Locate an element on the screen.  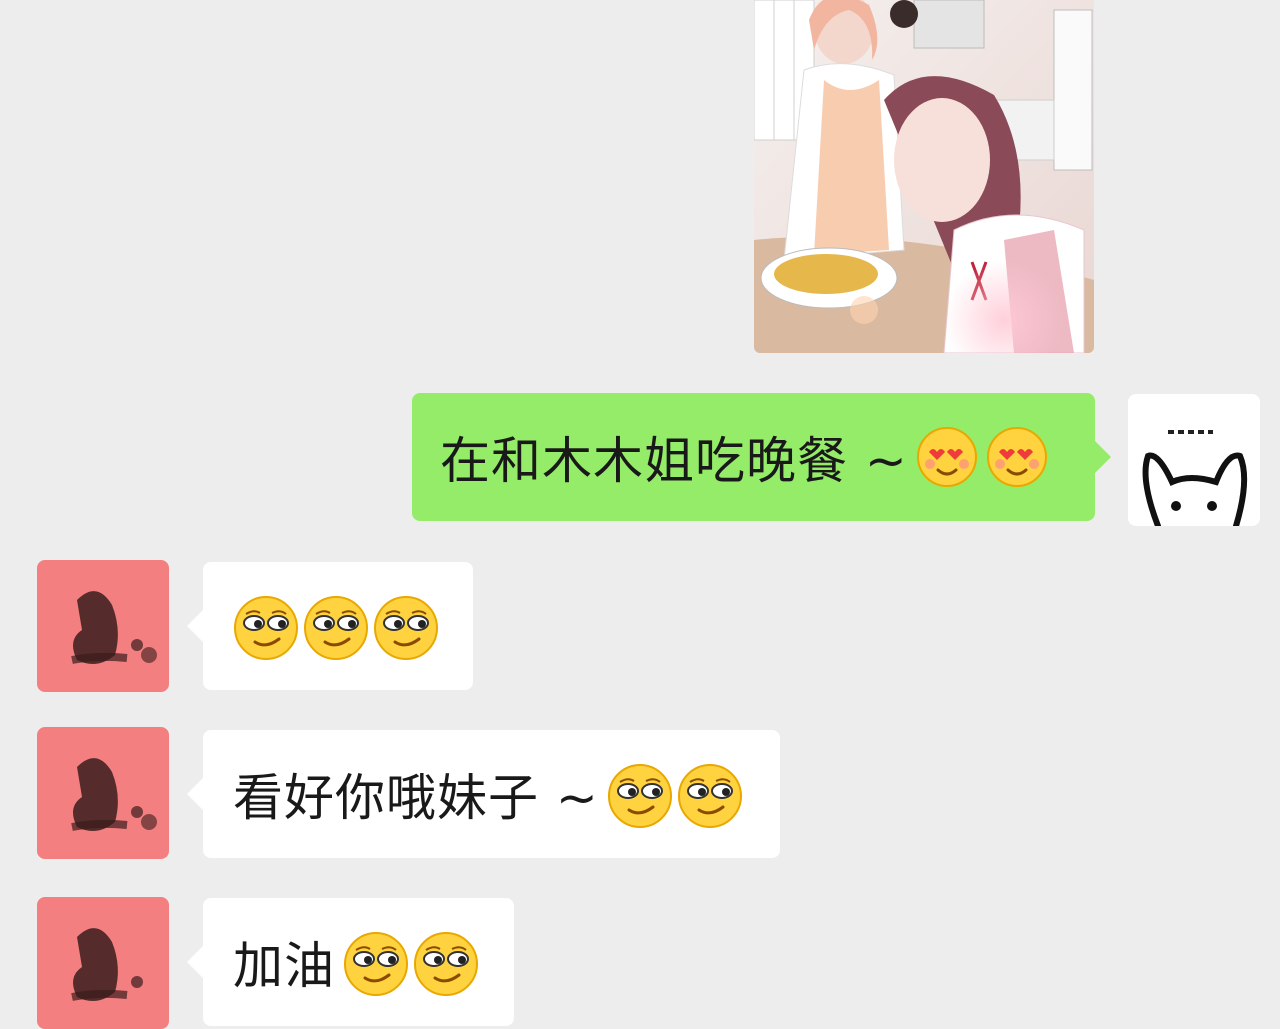
dinner-photo-icon is located at coordinates (924, 176).